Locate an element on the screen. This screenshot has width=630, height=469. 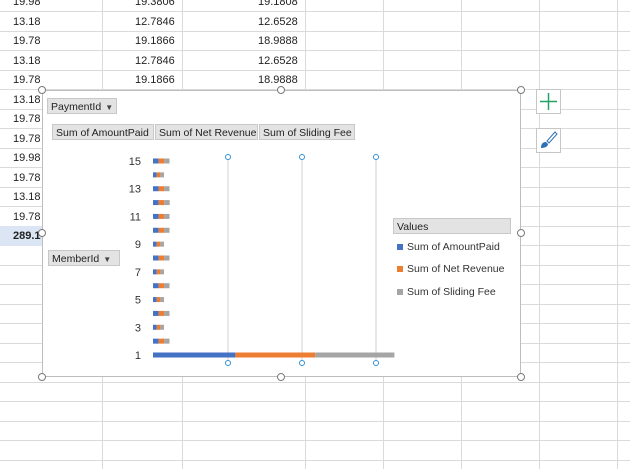
resize-handle-top-left is located at coordinates (42, 90).